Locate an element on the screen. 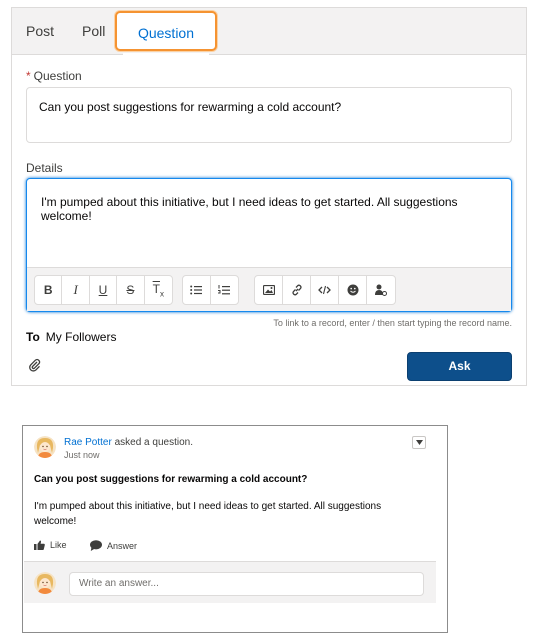 The width and height of the screenshot is (538, 642). details-label: Details is located at coordinates (44, 168).